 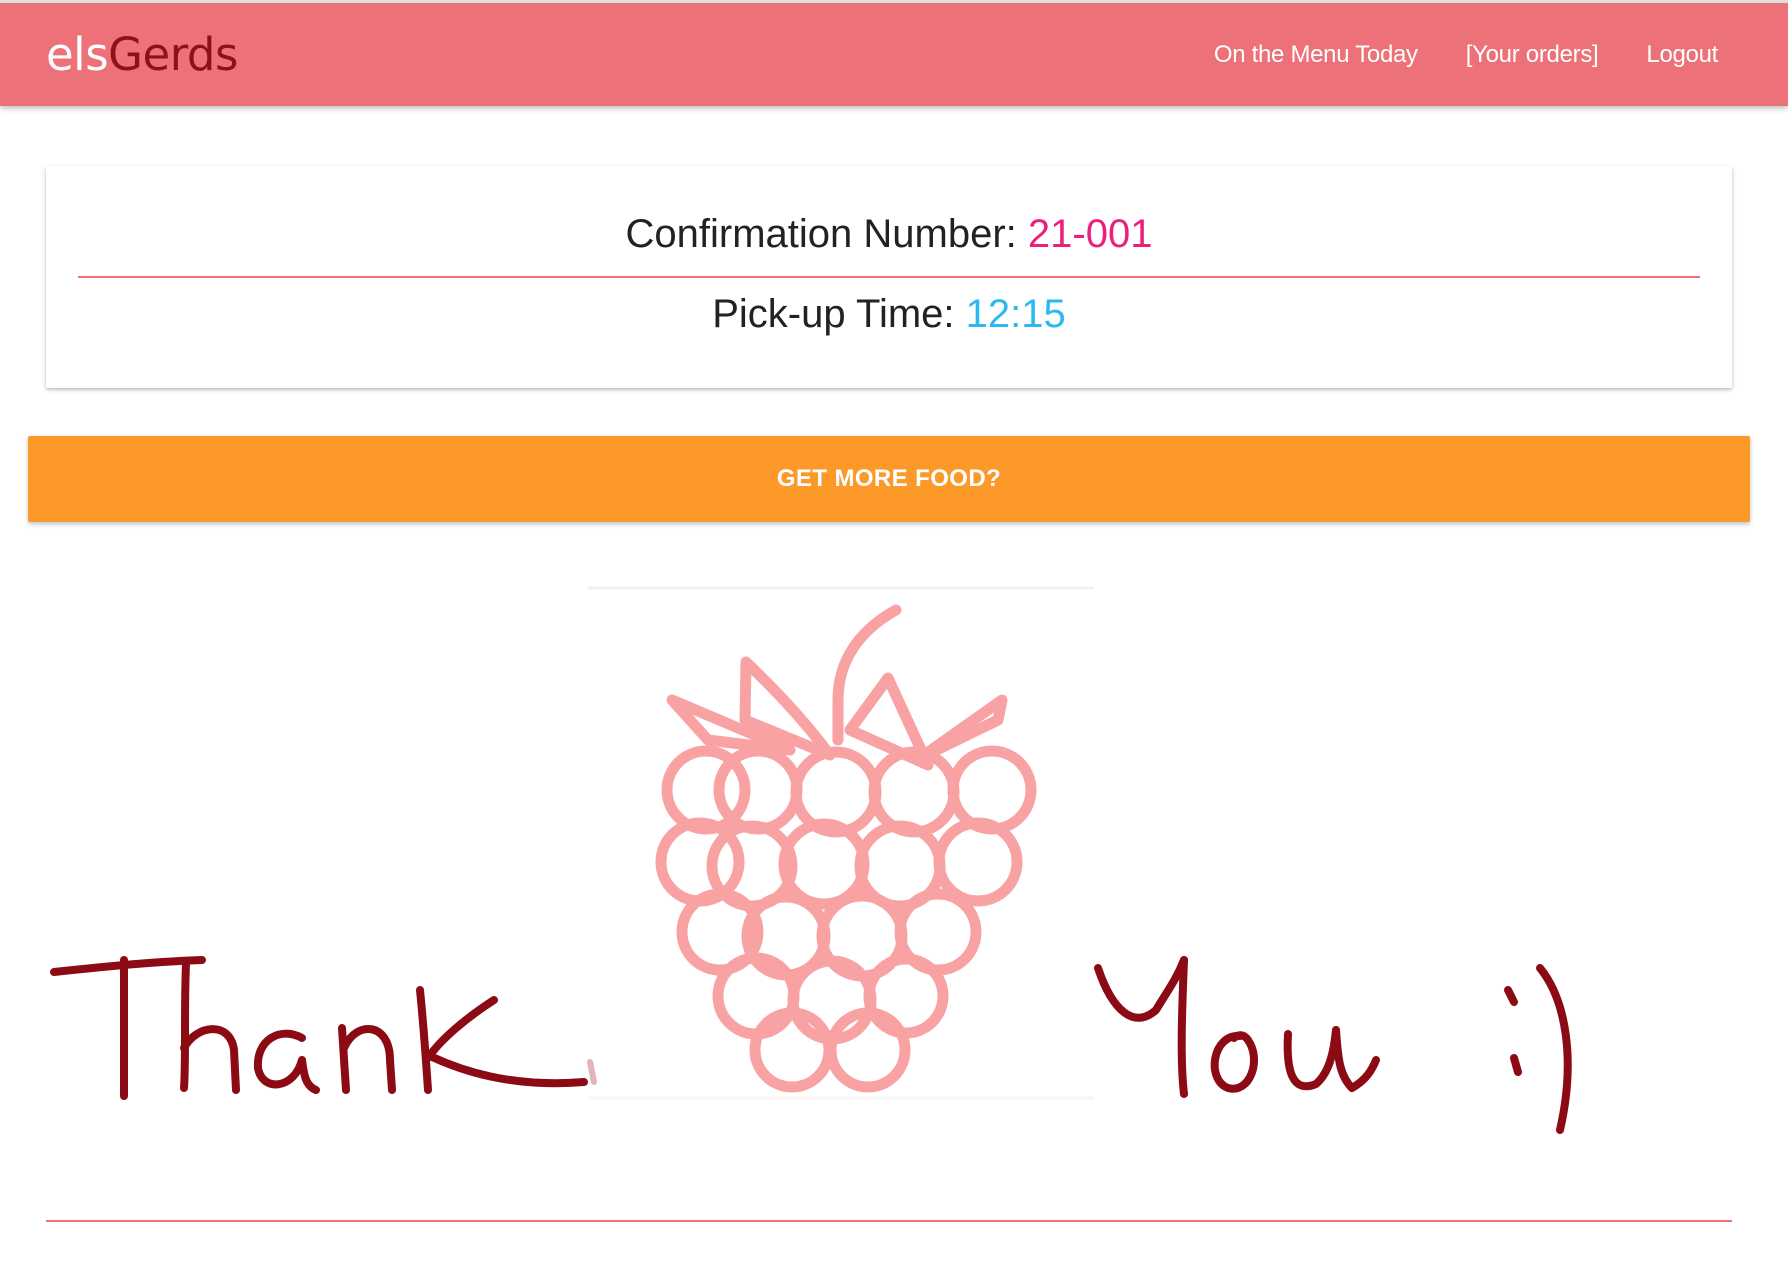 I want to click on confirmation-number-row: Confirmation Number: 21-001, so click(x=889, y=234).